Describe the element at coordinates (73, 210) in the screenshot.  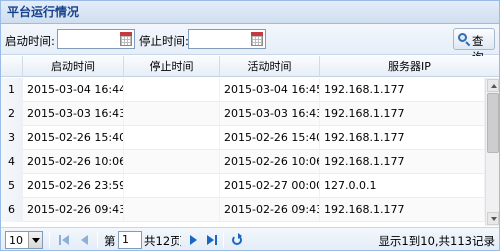
I see `cell-start-time: 2015-02-26 09:43:51` at that location.